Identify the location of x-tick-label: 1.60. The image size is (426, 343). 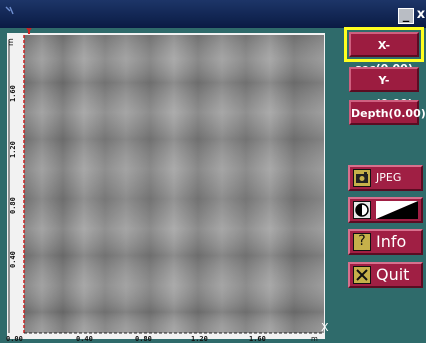
(257, 339).